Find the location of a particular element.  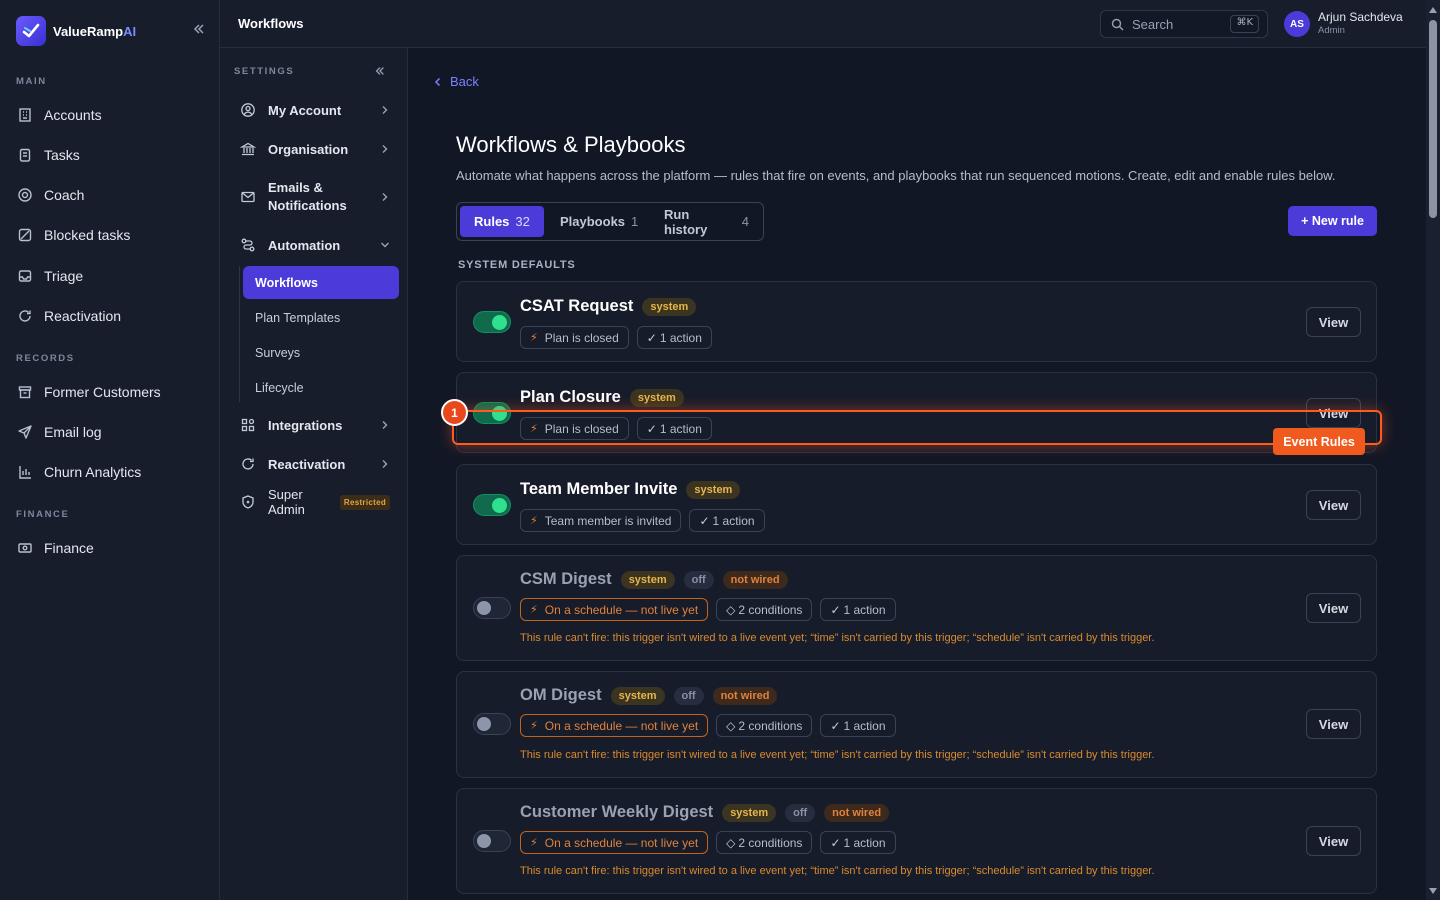

actions-chip: ✓ 1 action is located at coordinates (858, 725).